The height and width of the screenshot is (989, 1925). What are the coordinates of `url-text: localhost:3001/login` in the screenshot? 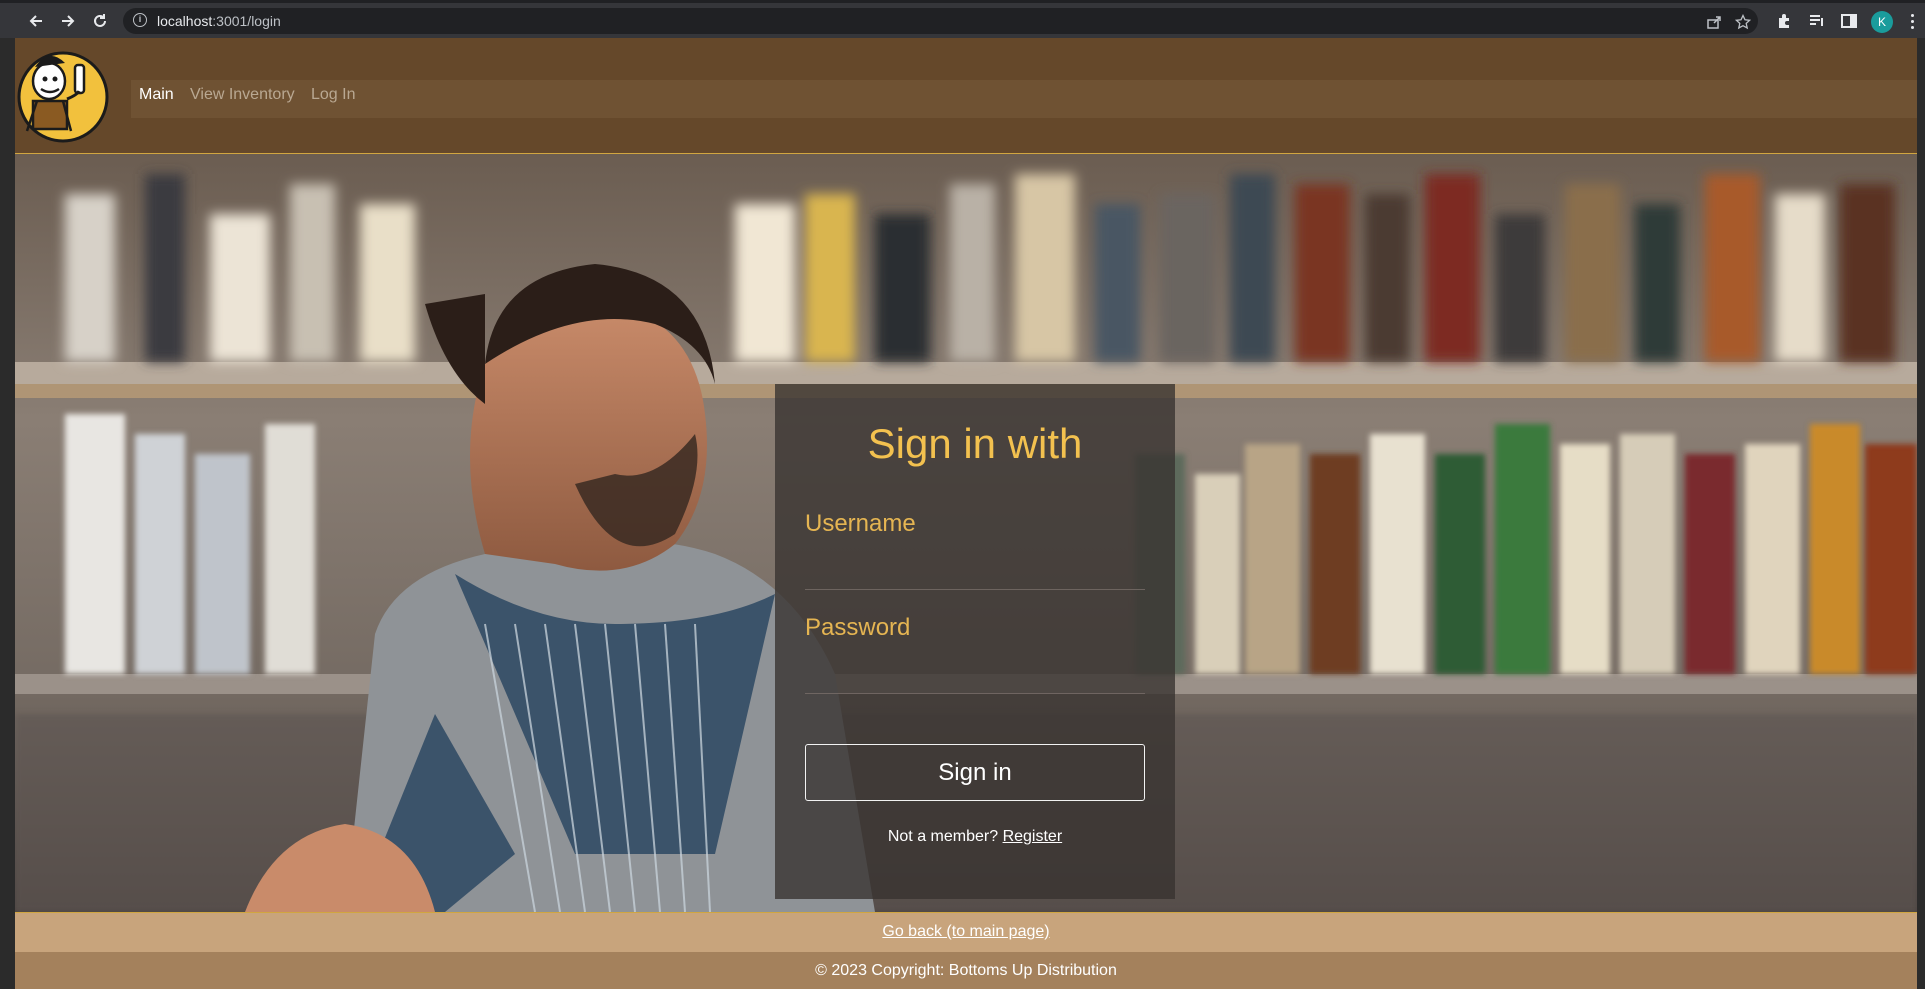 It's located at (219, 21).